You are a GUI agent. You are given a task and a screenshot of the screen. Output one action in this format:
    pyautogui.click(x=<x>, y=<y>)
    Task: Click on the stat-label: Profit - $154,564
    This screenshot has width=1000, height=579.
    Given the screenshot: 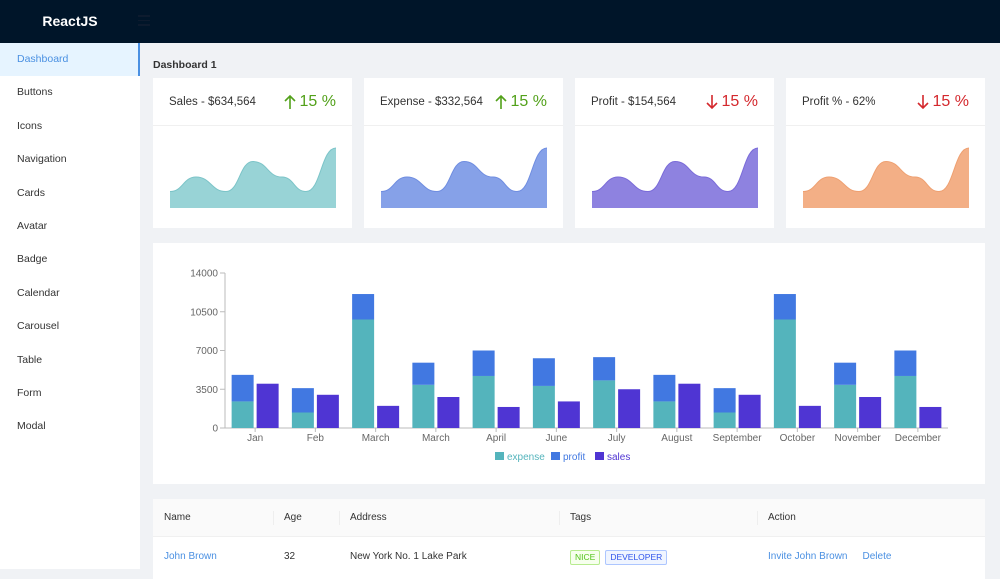 What is the action you would take?
    pyautogui.click(x=634, y=101)
    